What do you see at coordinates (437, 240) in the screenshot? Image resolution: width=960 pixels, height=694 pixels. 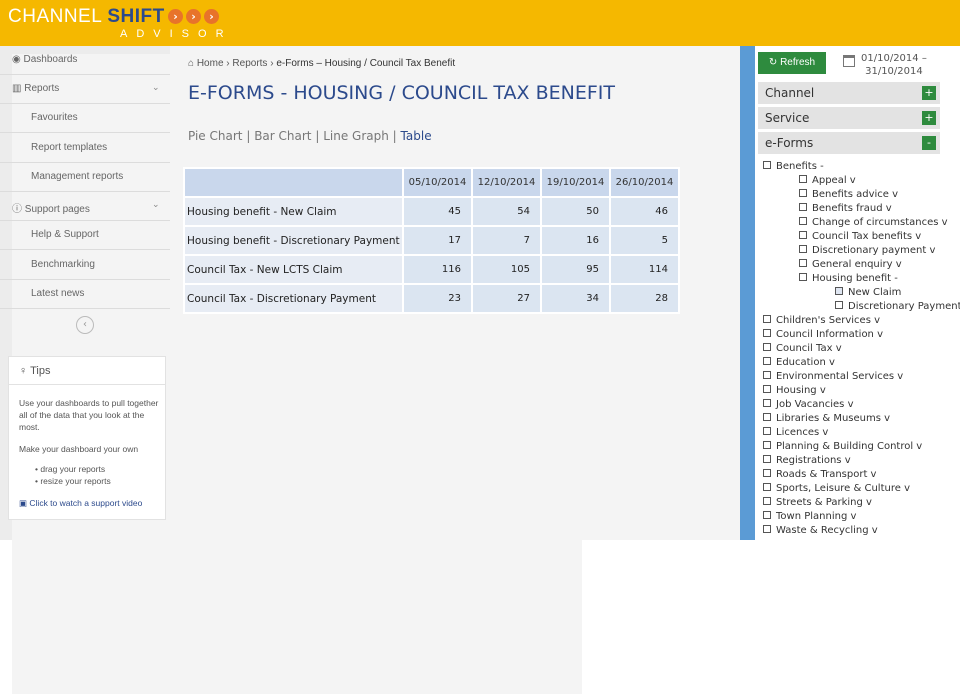 I see `table-cell: 17` at bounding box center [437, 240].